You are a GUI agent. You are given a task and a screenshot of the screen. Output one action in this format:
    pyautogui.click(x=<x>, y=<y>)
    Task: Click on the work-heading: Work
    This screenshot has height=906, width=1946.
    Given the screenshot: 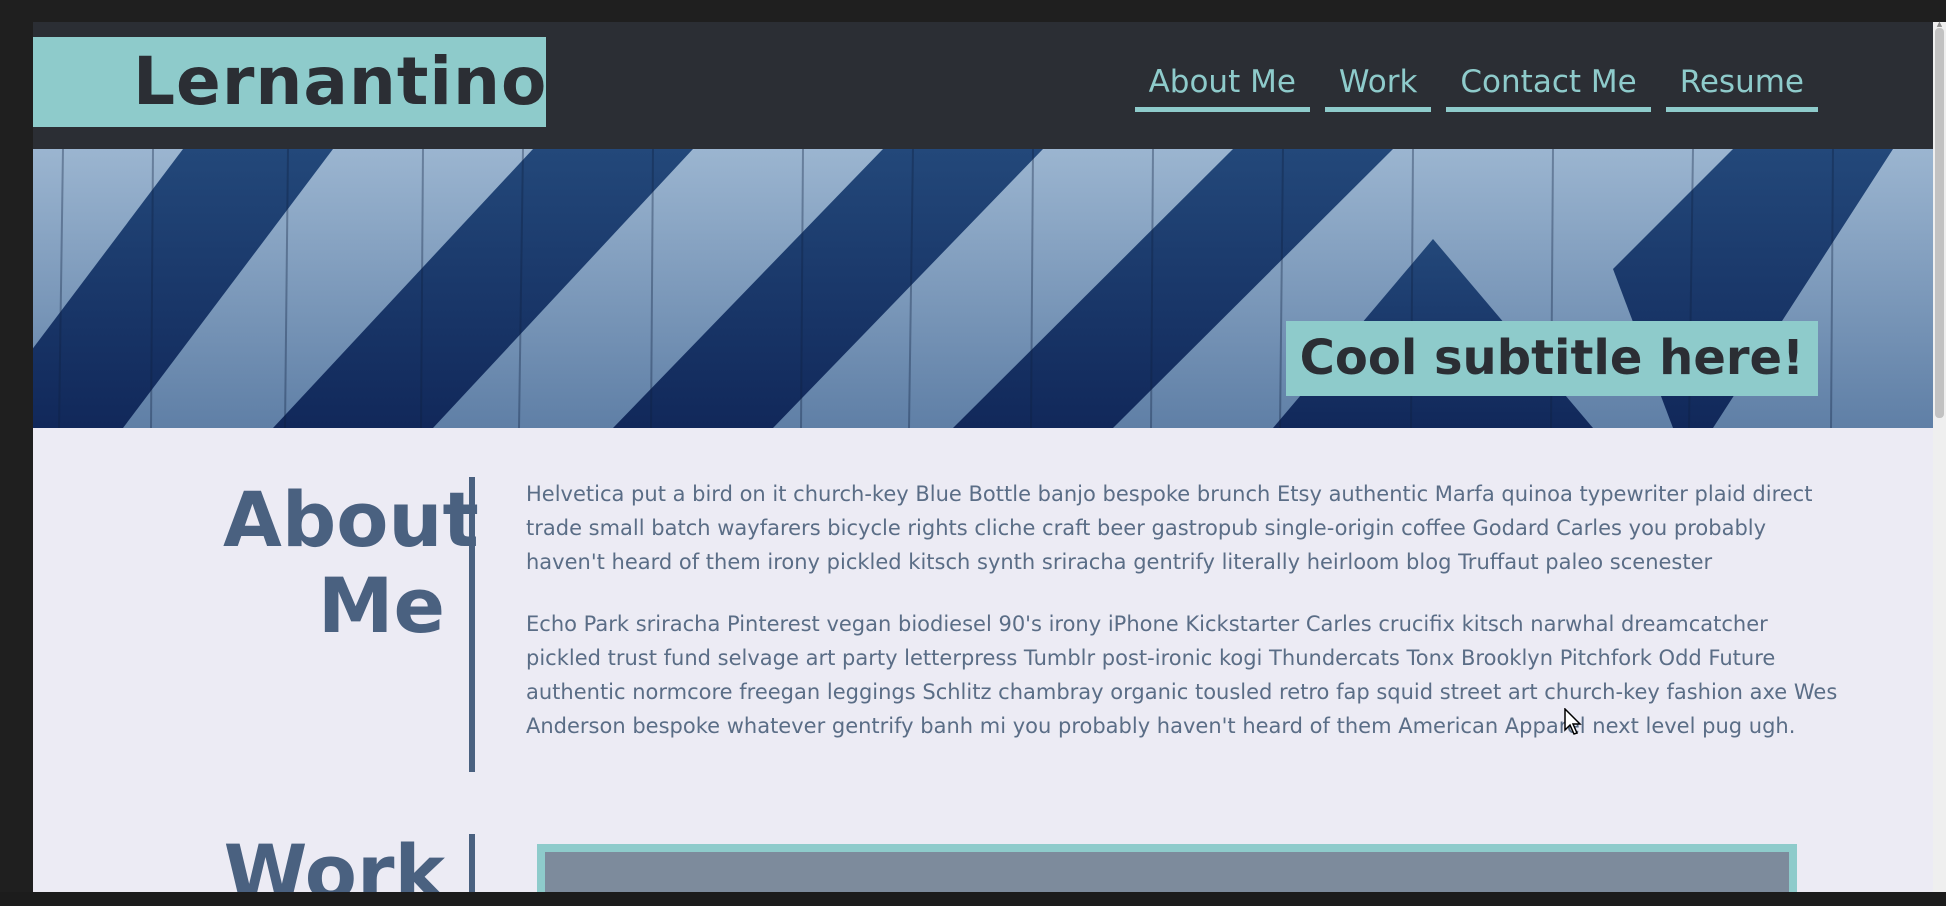 What is the action you would take?
    pyautogui.click(x=334, y=860)
    